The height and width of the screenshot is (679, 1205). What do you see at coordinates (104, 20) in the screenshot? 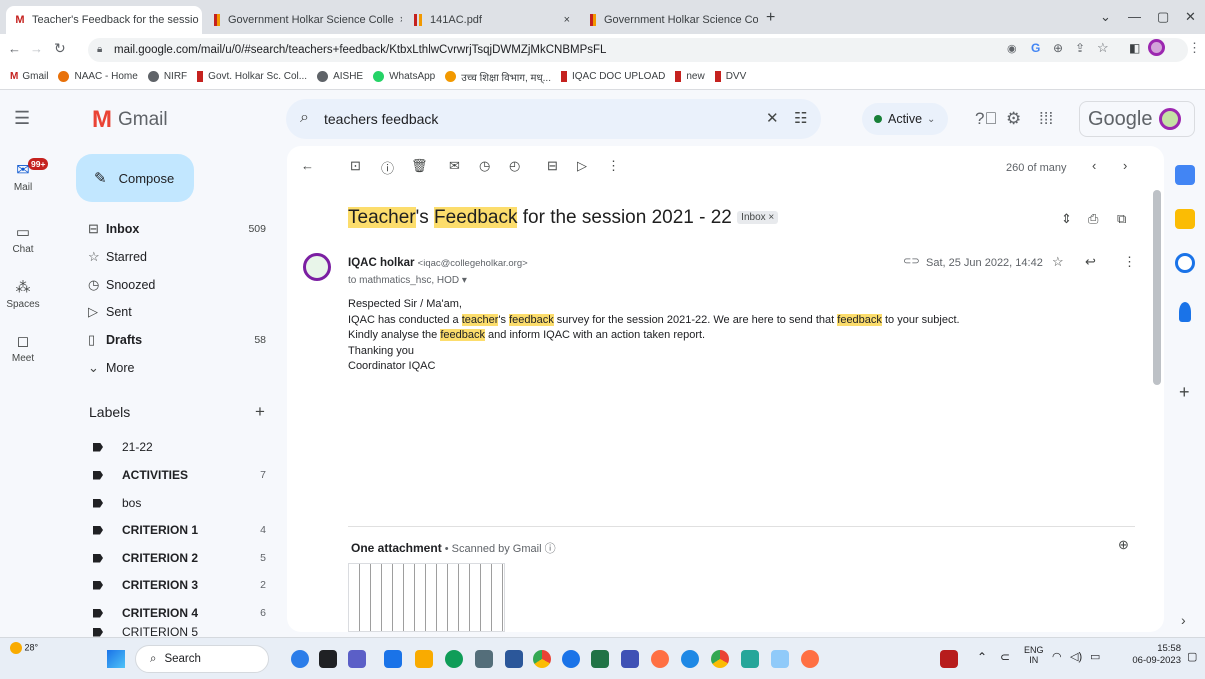
I see `tab-gmail: M Teacher's Feedback for the sessio ×` at bounding box center [104, 20].